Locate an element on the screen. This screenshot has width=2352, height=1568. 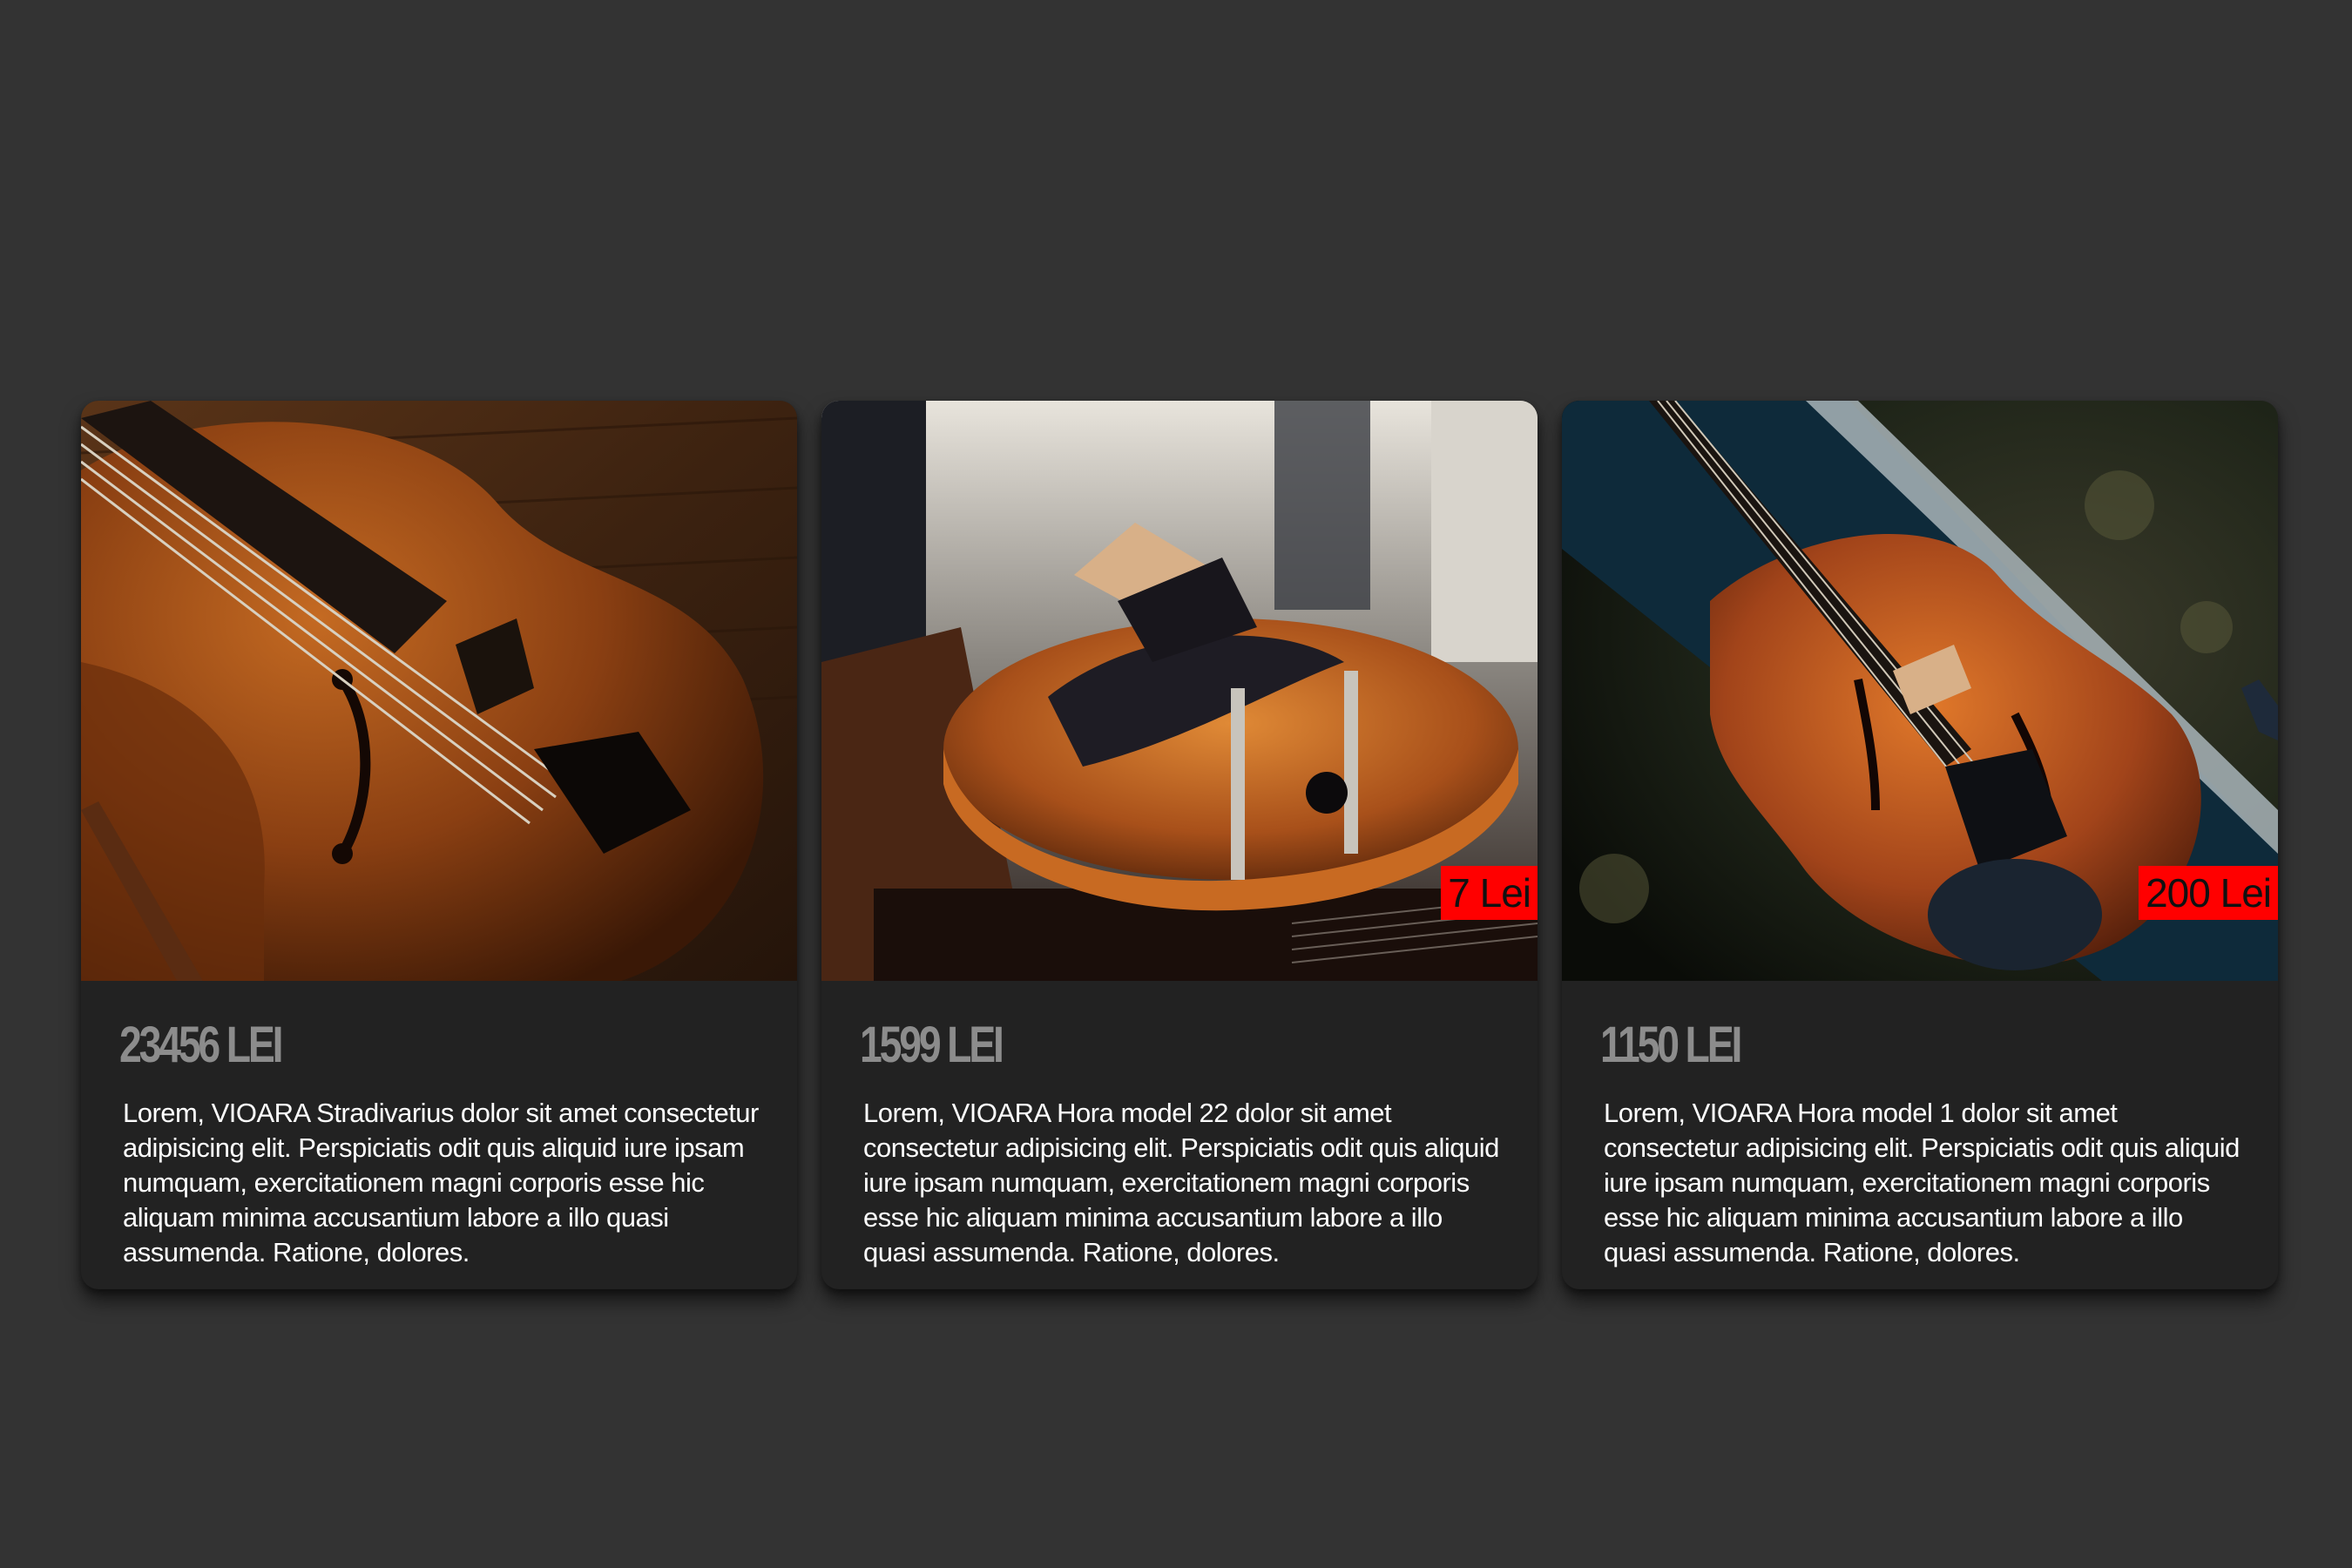
violin-photo is located at coordinates (439, 691).